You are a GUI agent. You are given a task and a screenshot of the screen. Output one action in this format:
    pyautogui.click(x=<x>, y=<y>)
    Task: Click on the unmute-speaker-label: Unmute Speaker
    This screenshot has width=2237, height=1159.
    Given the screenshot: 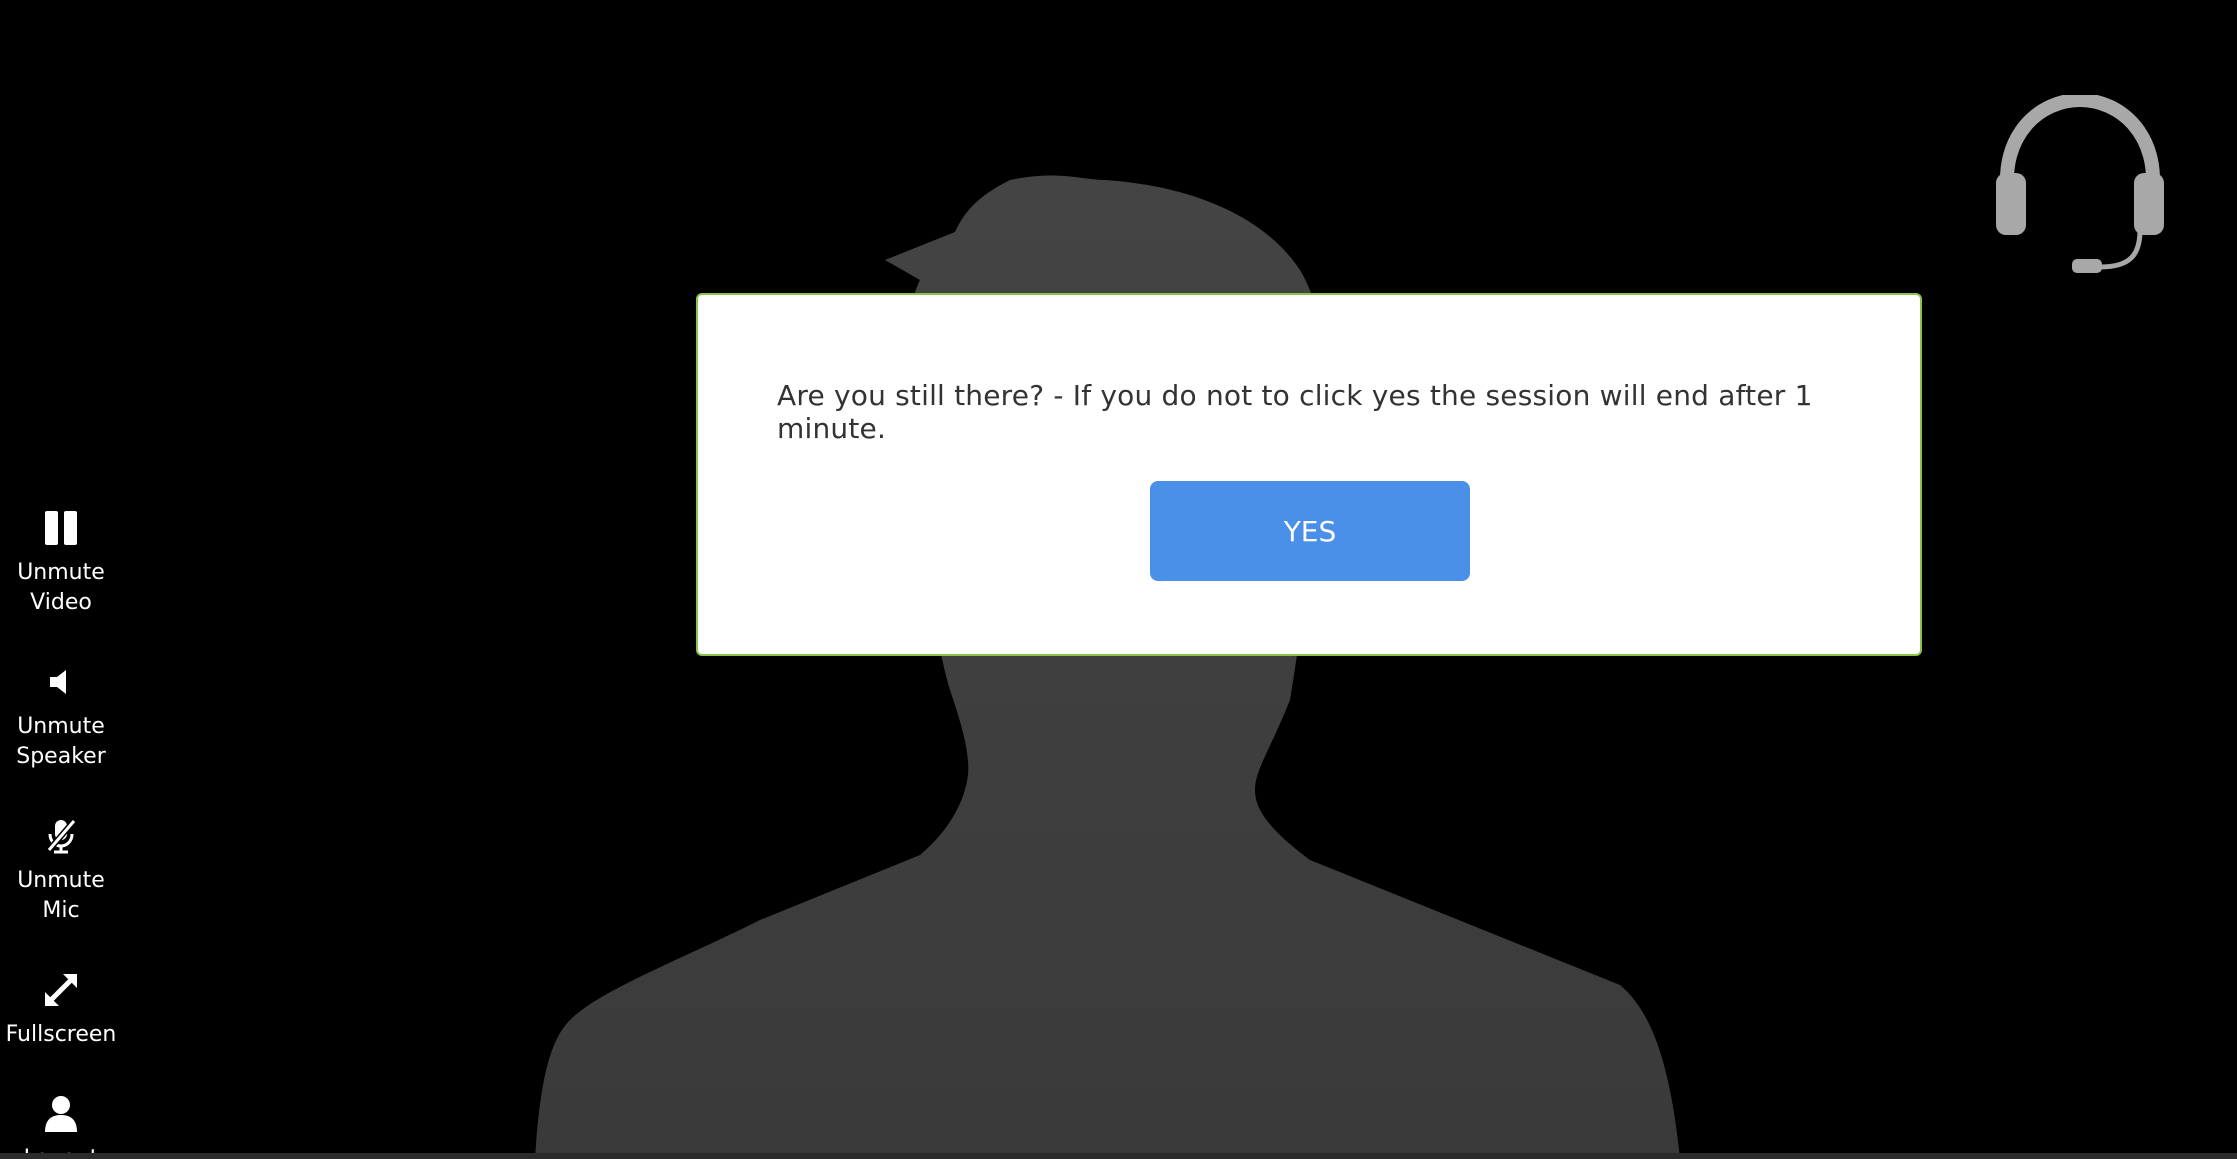 What is the action you would take?
    pyautogui.click(x=61, y=741)
    